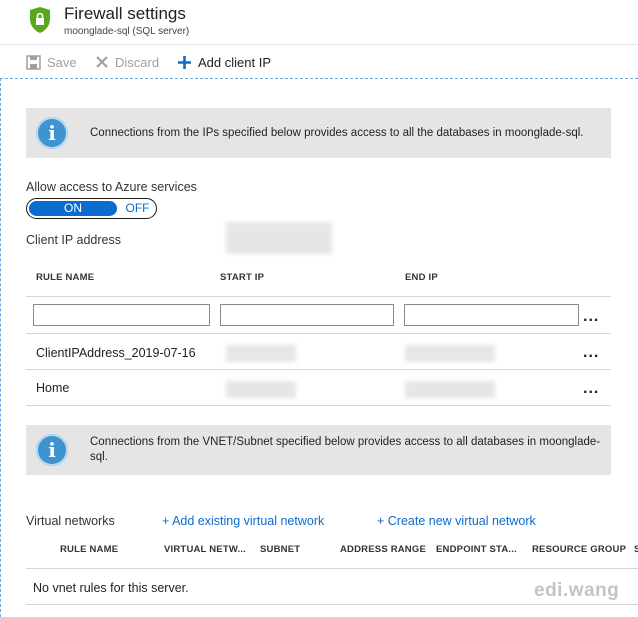  I want to click on close-icon, so click(102, 62).